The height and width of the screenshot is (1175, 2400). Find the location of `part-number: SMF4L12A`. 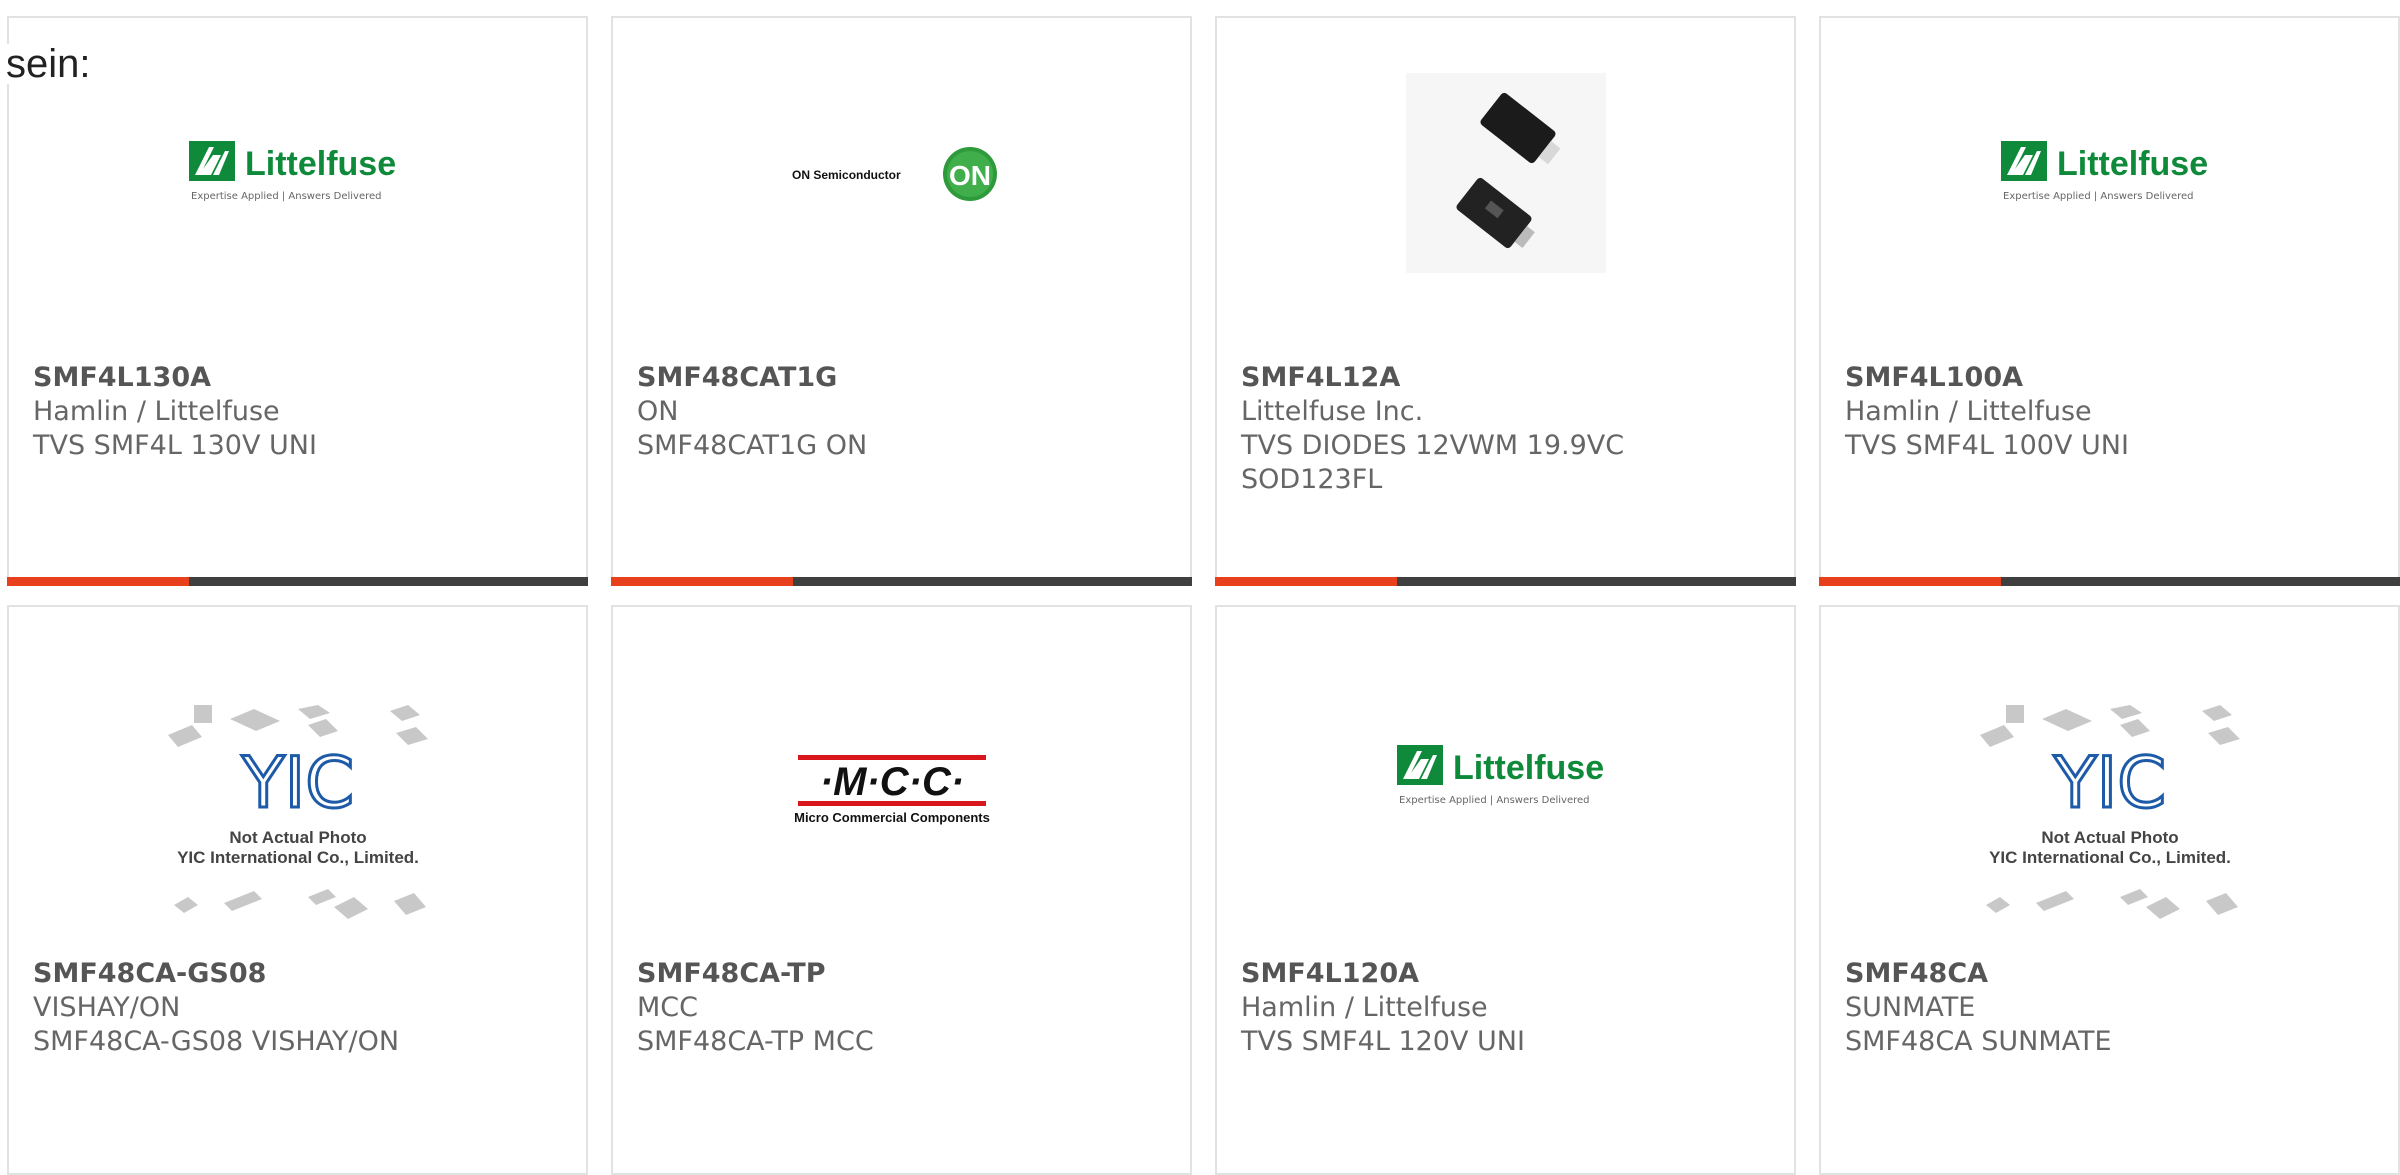

part-number: SMF4L12A is located at coordinates (1505, 378).